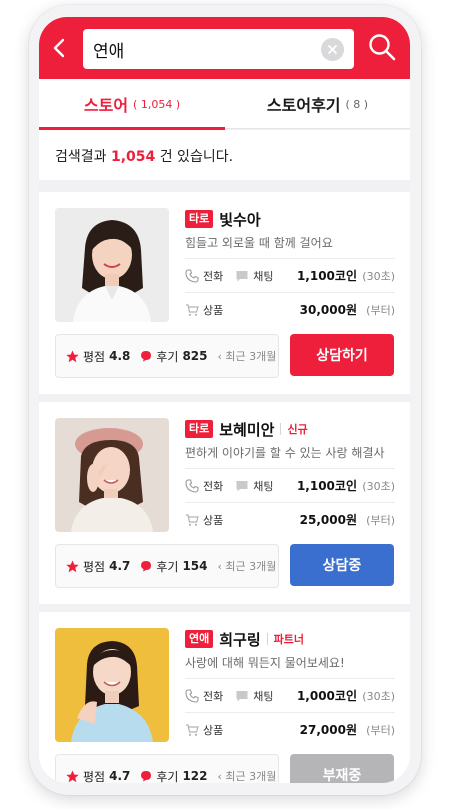  I want to click on product-price-row: 상품 27,000원 (부터), so click(290, 729).